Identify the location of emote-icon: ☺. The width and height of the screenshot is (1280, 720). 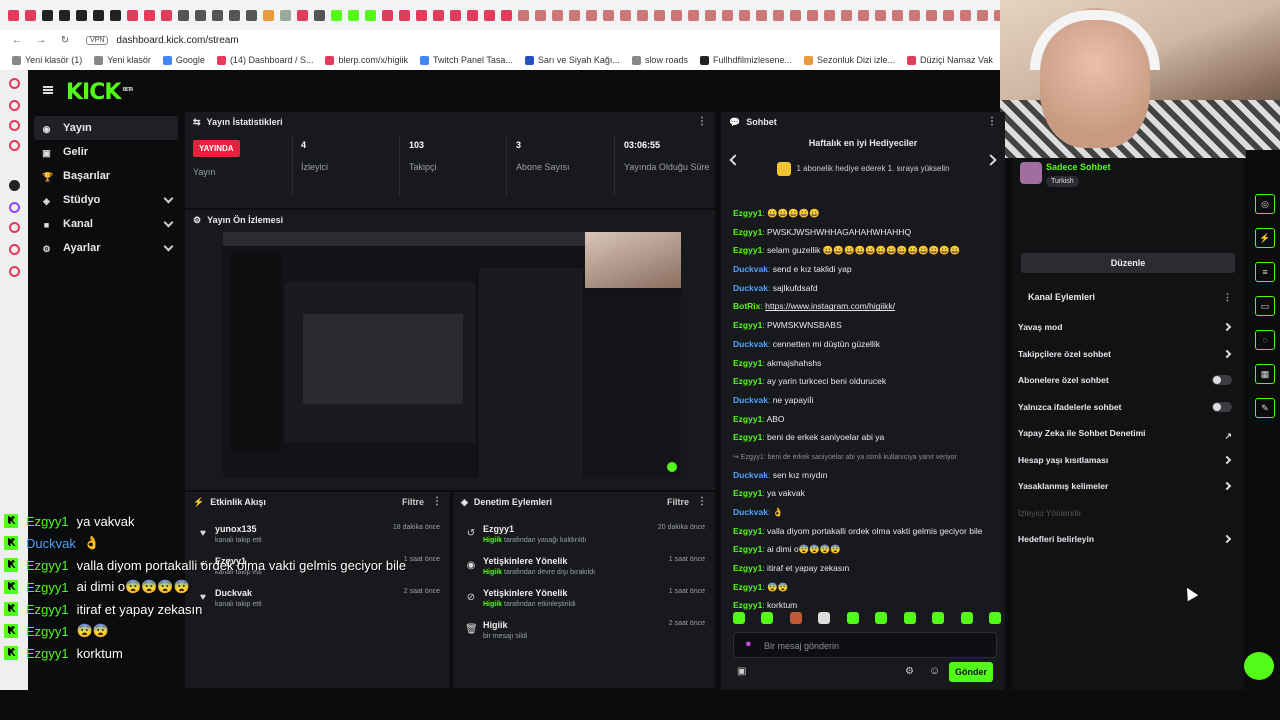
(934, 671).